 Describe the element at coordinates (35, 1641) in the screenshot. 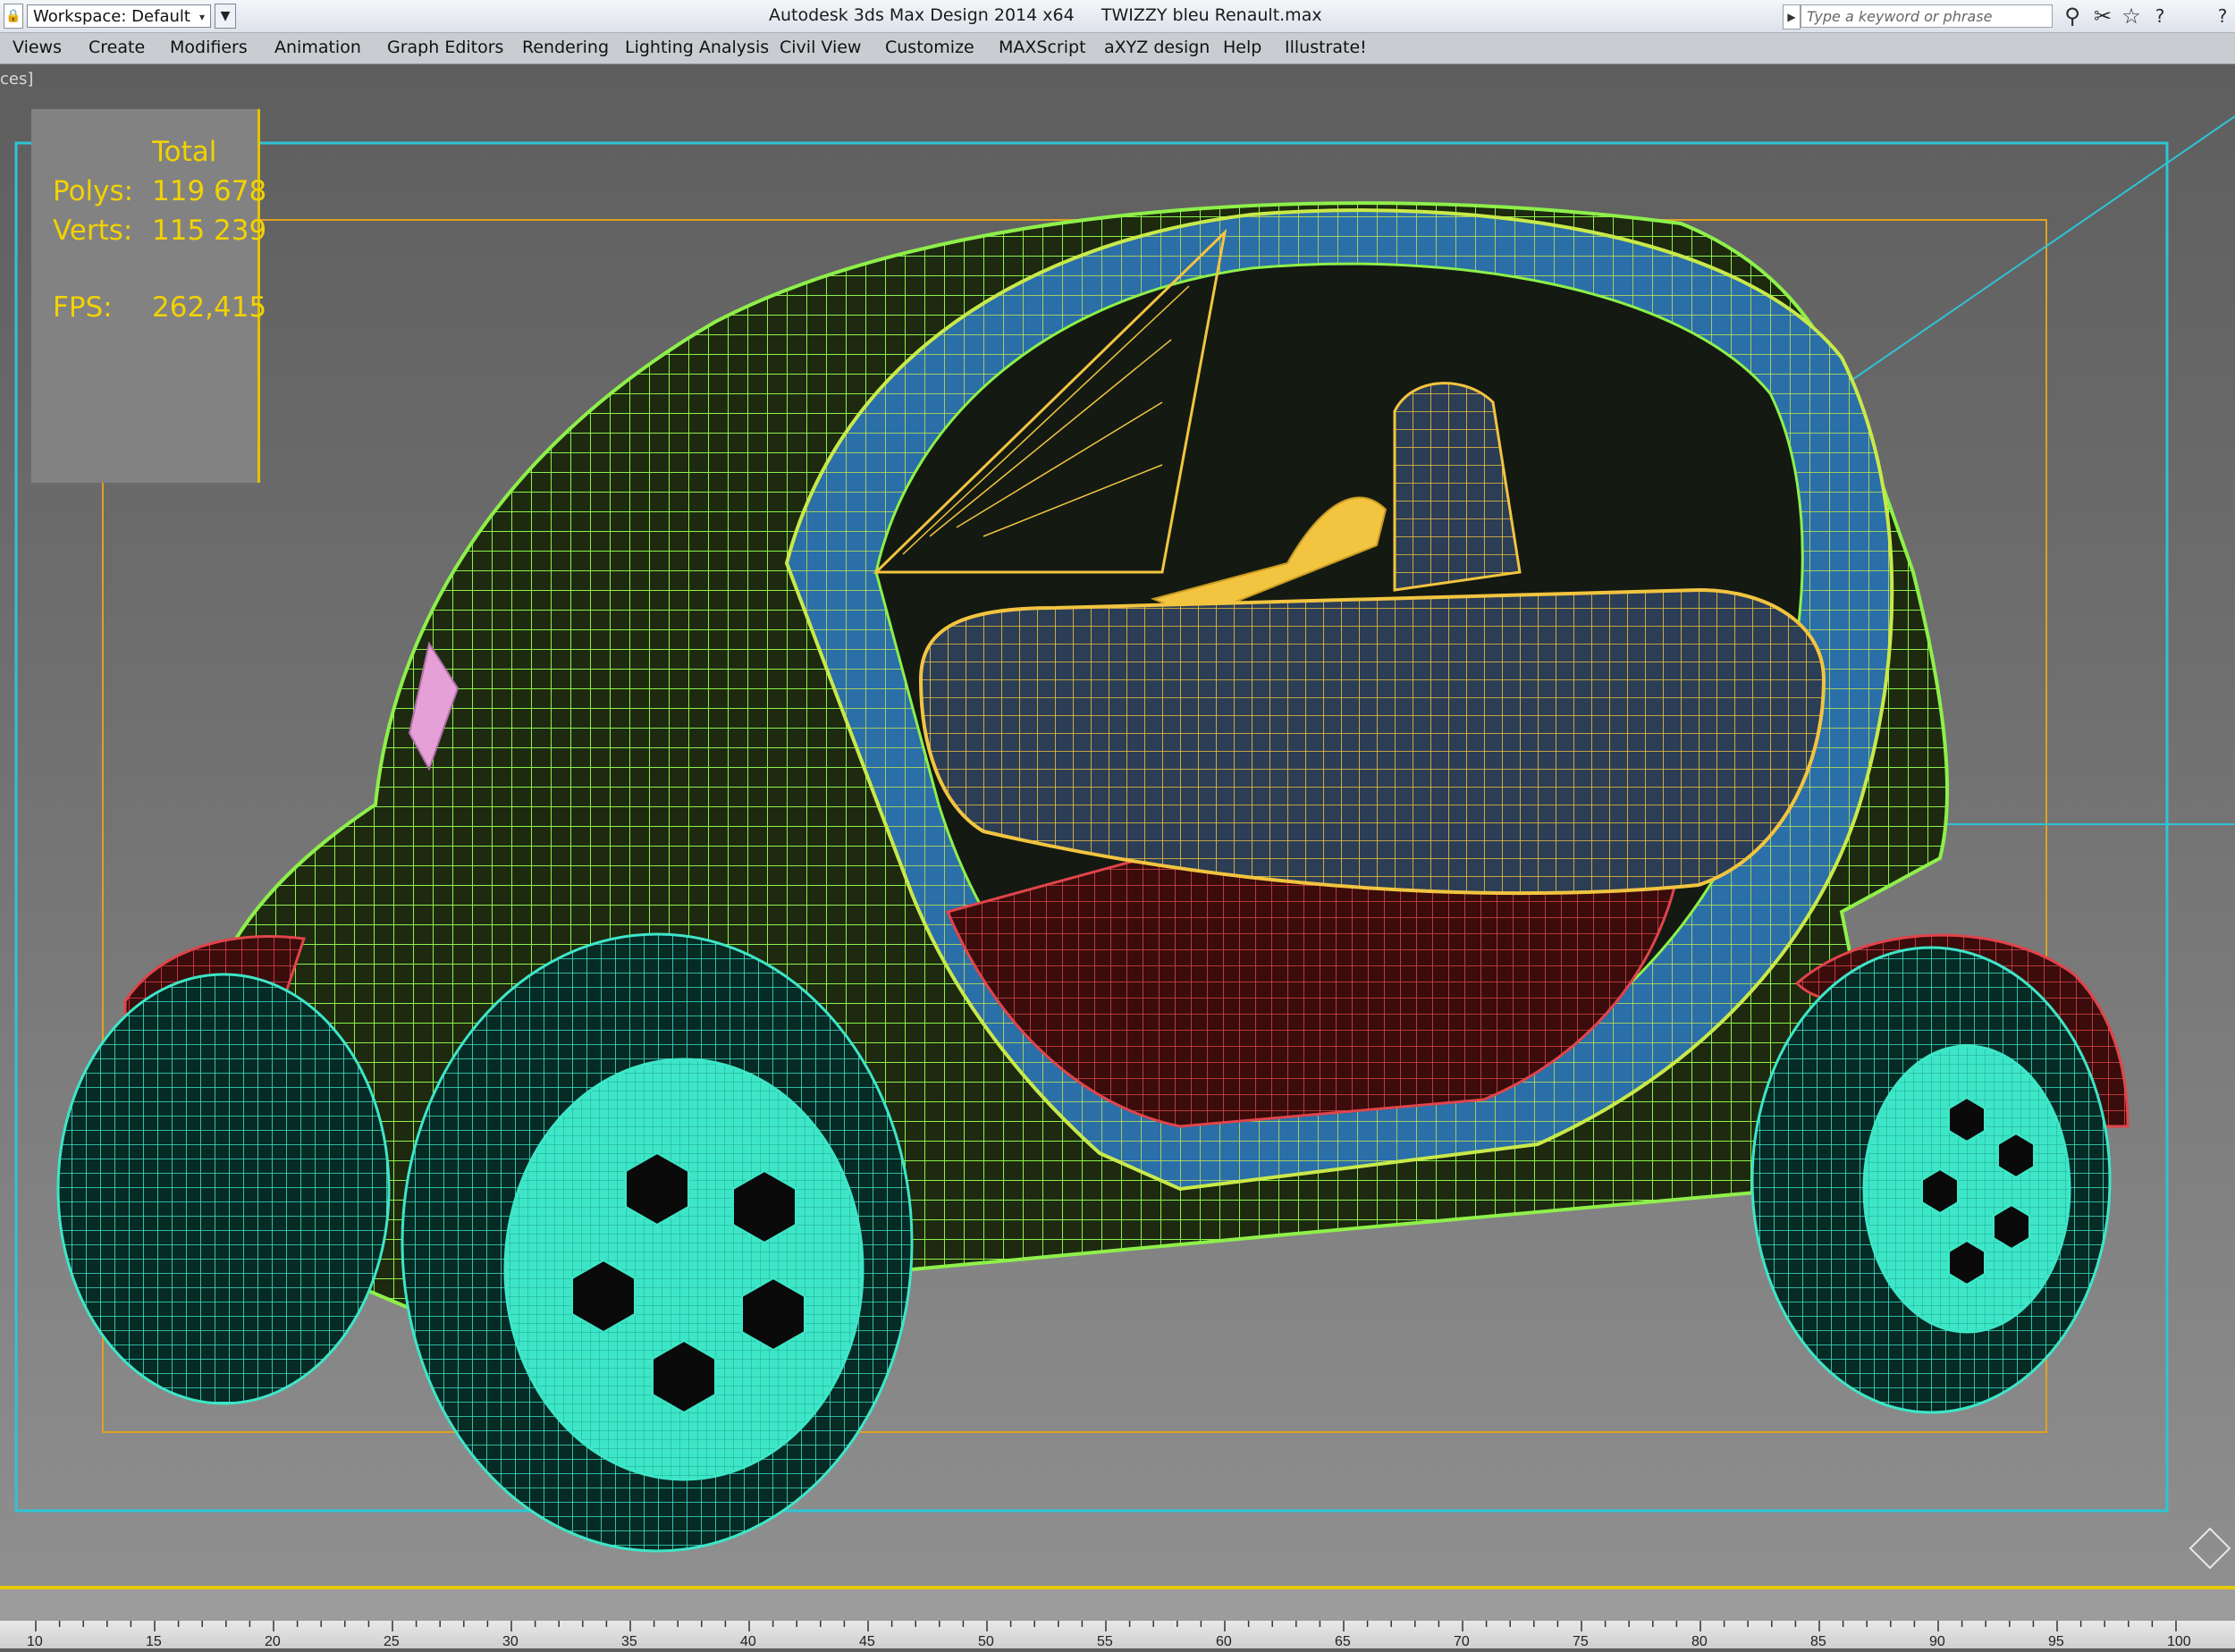

I see `ruler-tick-label: 10` at that location.